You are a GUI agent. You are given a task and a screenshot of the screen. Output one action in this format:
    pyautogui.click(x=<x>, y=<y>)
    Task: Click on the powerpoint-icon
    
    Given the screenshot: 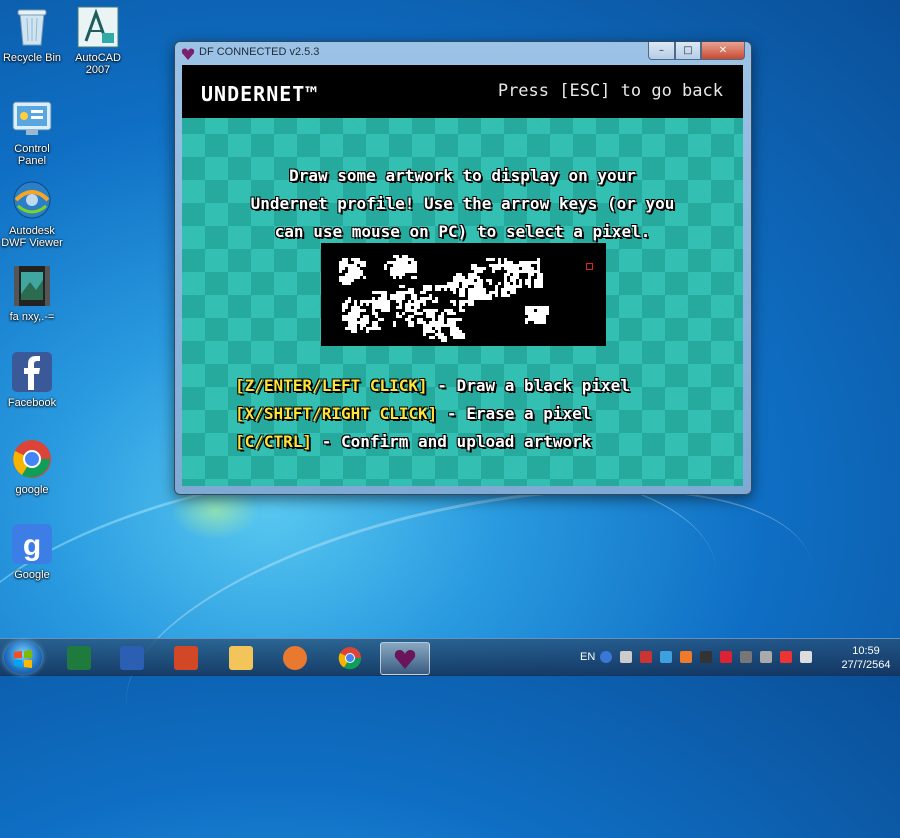 What is the action you would take?
    pyautogui.click(x=186, y=658)
    